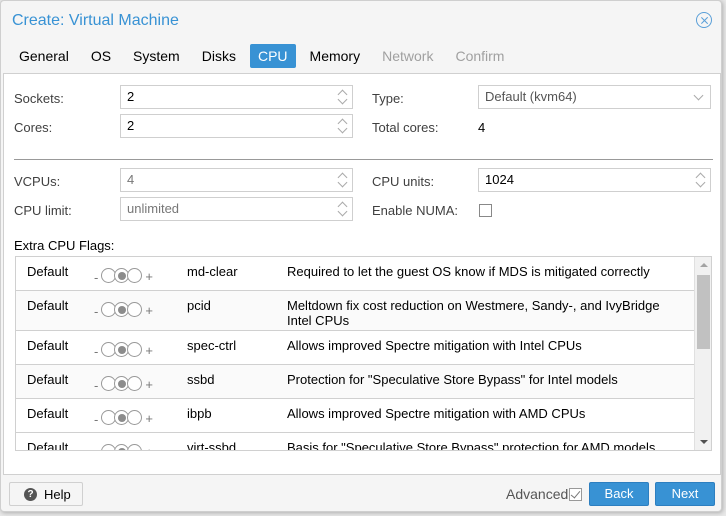 This screenshot has width=726, height=516. What do you see at coordinates (201, 379) in the screenshot?
I see `flag-name: ssbd` at bounding box center [201, 379].